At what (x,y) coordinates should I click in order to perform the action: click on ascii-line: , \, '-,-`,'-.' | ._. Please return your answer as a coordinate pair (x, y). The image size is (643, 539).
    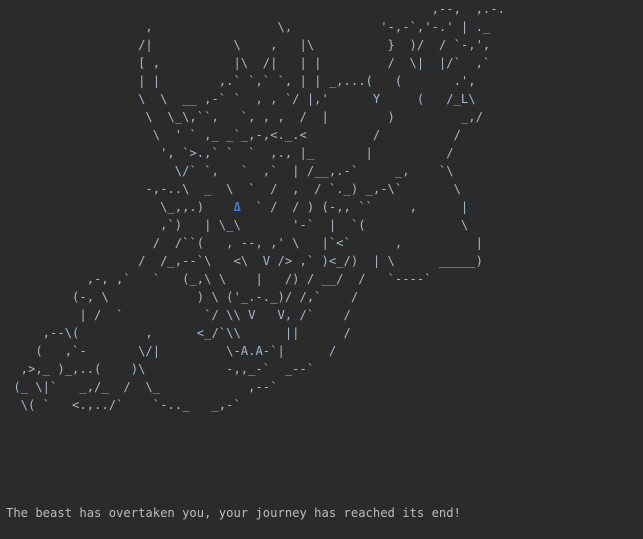
    Looking at the image, I should click on (248, 27).